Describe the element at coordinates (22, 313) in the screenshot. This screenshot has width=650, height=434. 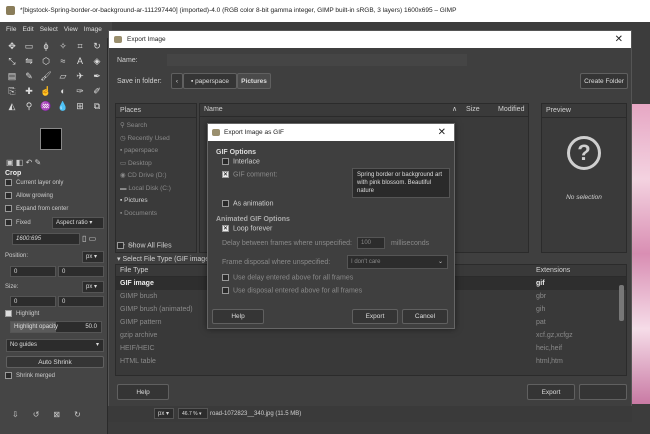
I see `highlight-option: Highlight` at that location.